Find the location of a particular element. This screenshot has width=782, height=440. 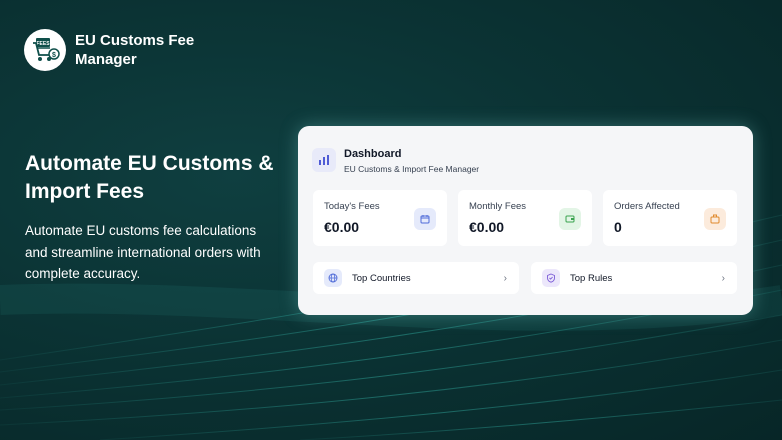

bar-chart-icon is located at coordinates (324, 160).